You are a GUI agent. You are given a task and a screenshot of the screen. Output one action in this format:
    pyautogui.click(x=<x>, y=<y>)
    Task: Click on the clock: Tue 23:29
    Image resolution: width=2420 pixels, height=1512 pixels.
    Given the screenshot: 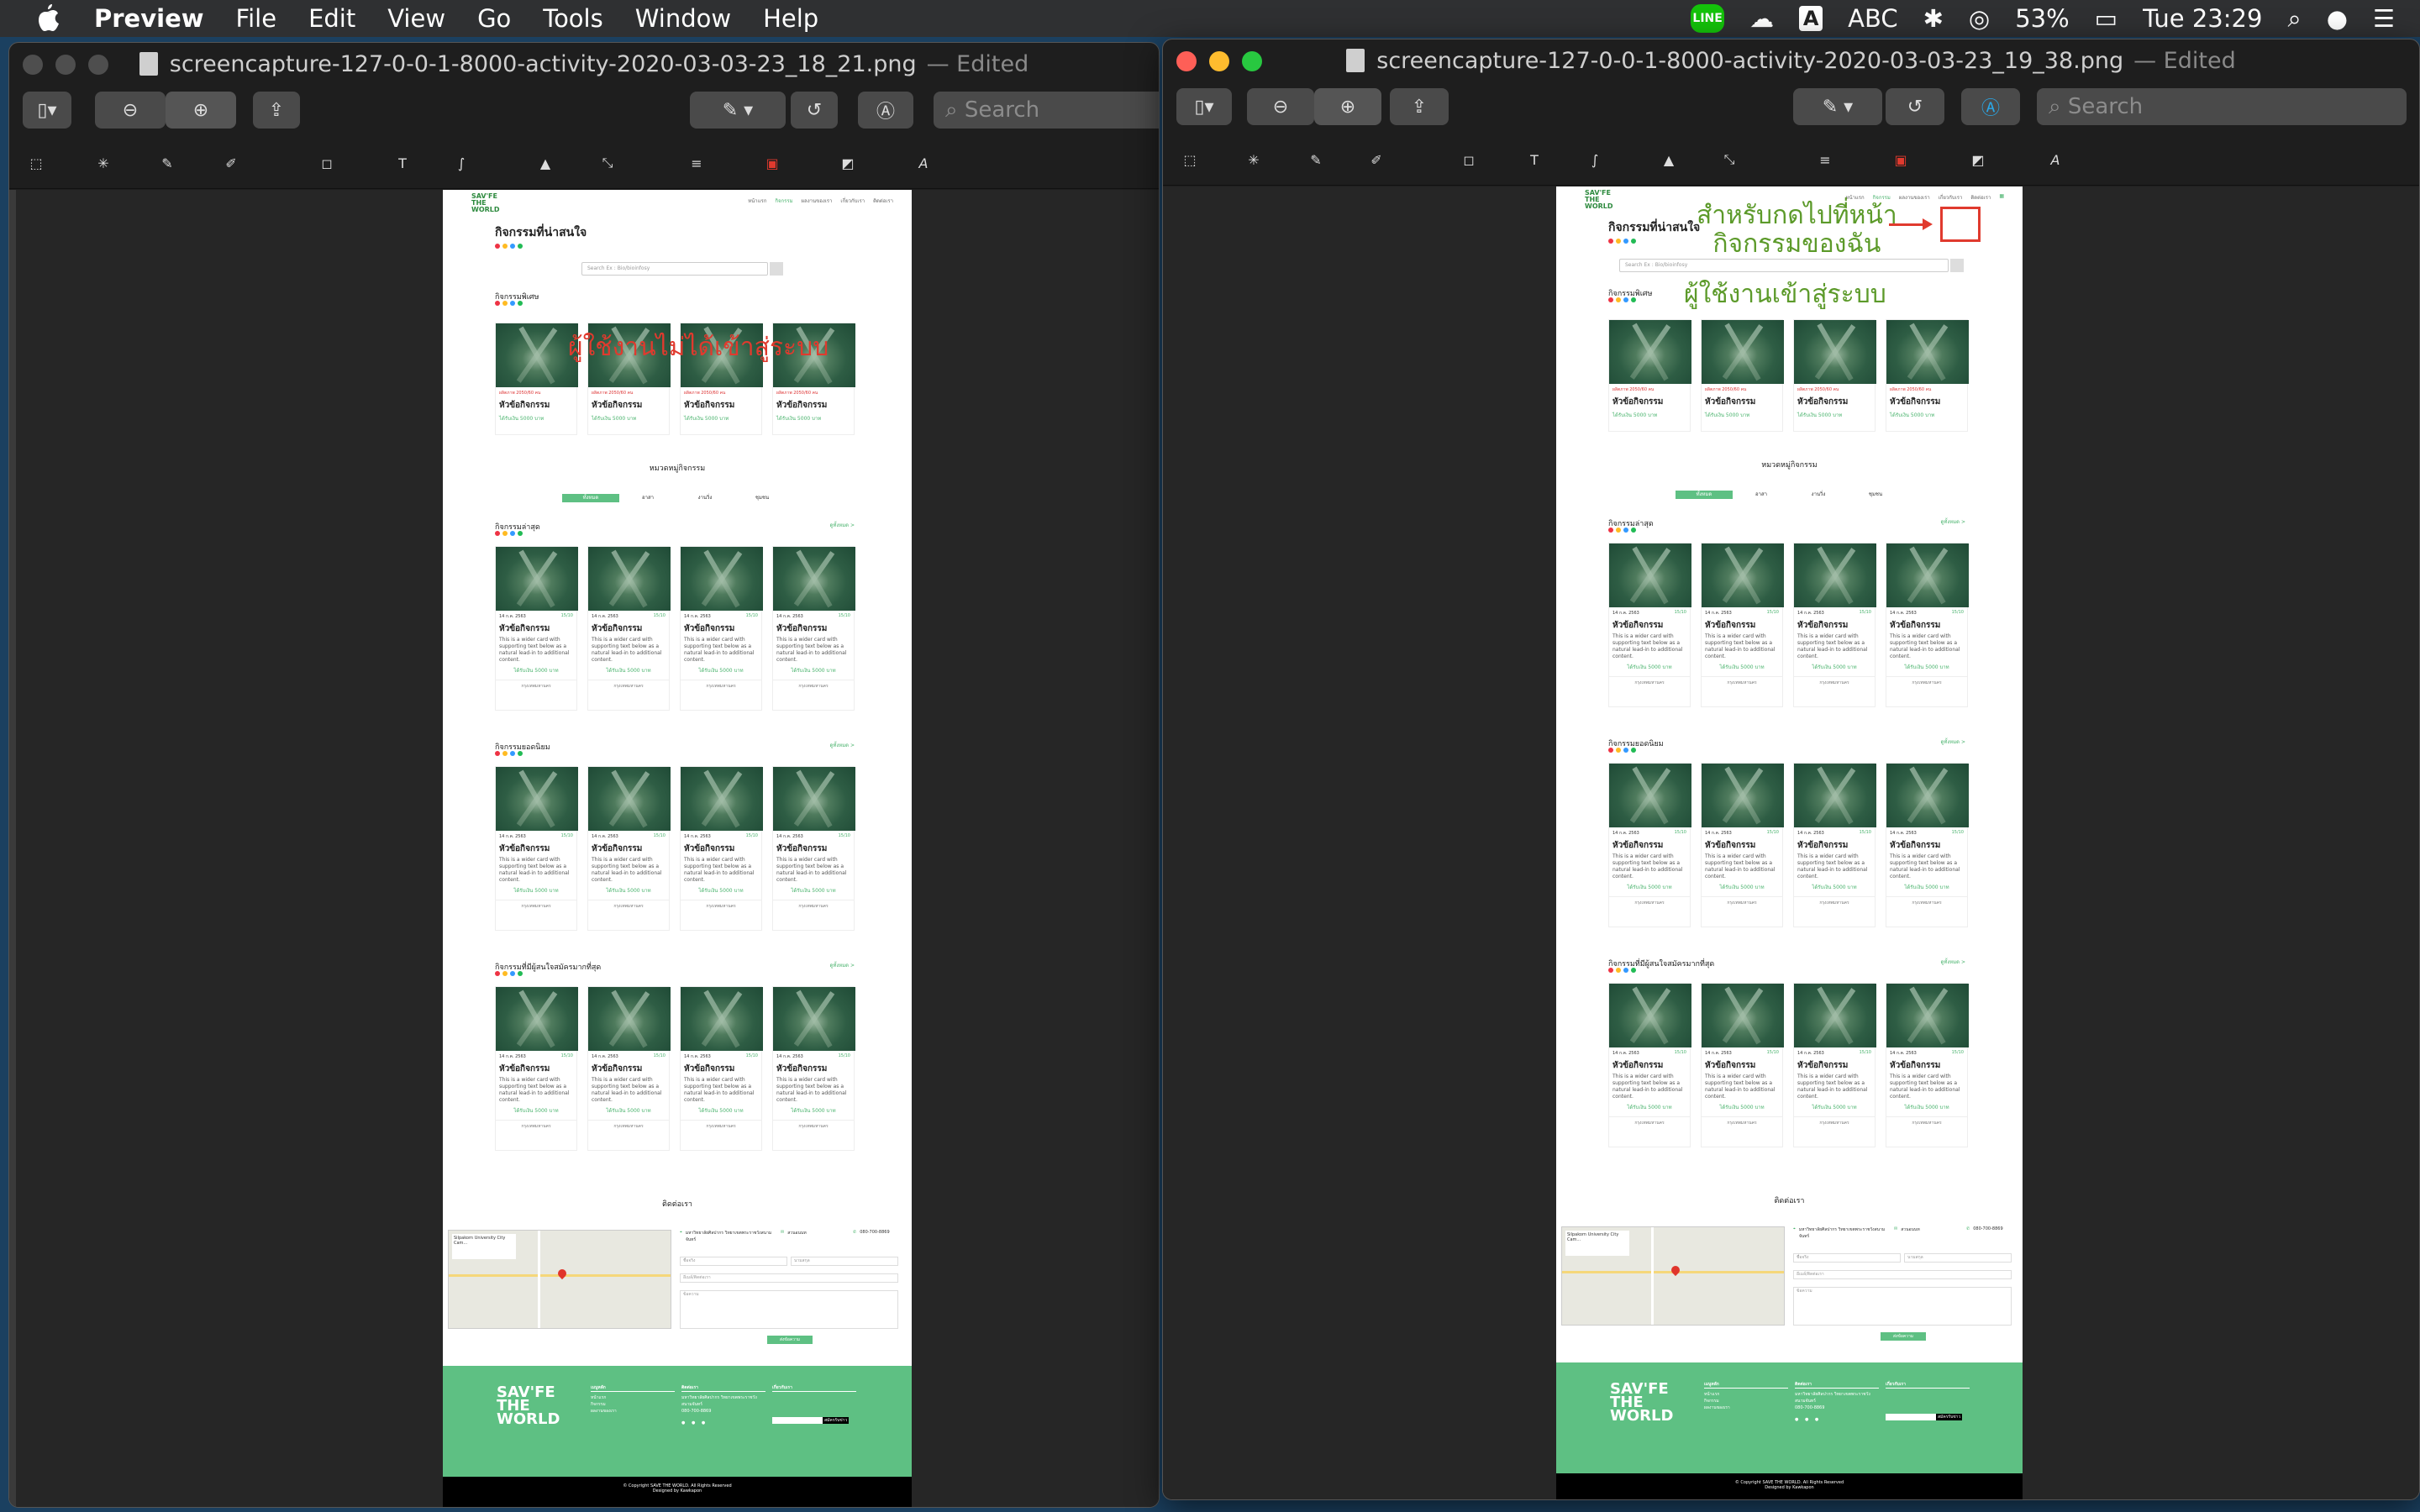 What is the action you would take?
    pyautogui.click(x=2203, y=18)
    